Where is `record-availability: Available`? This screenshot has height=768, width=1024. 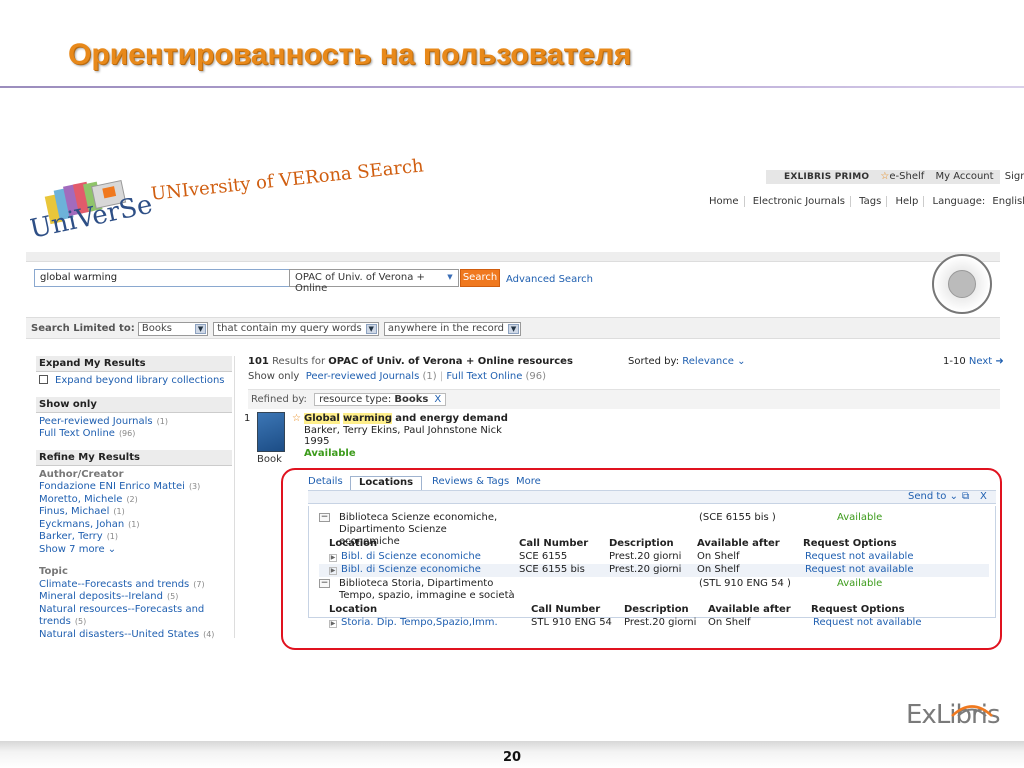
record-availability: Available is located at coordinates (330, 453).